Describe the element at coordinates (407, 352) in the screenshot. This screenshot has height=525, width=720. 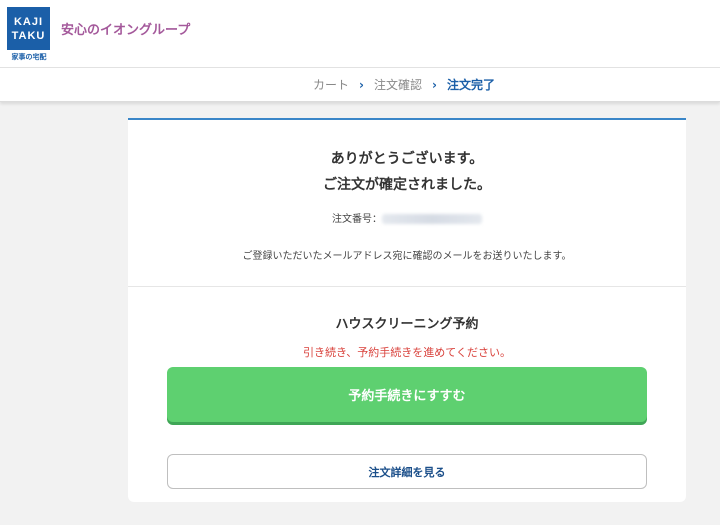
I see `reservation-notice: 引き続き、予約手続きを進めてください。` at that location.